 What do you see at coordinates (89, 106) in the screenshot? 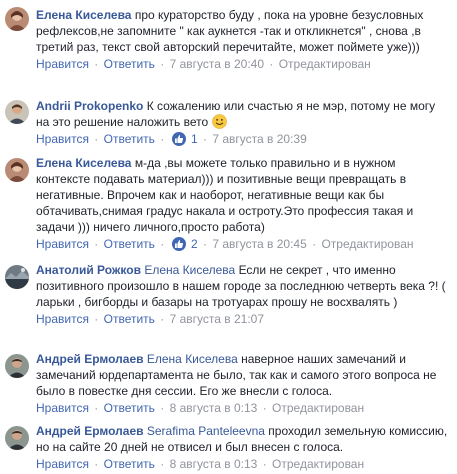
I see `comment-author: Andrii Prokopenko` at bounding box center [89, 106].